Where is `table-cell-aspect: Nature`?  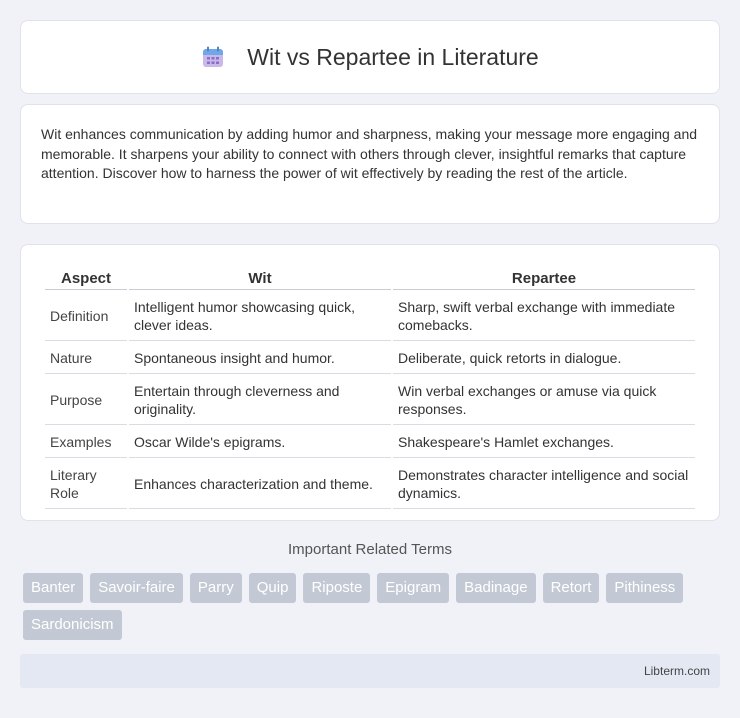
table-cell-aspect: Nature is located at coordinates (86, 358).